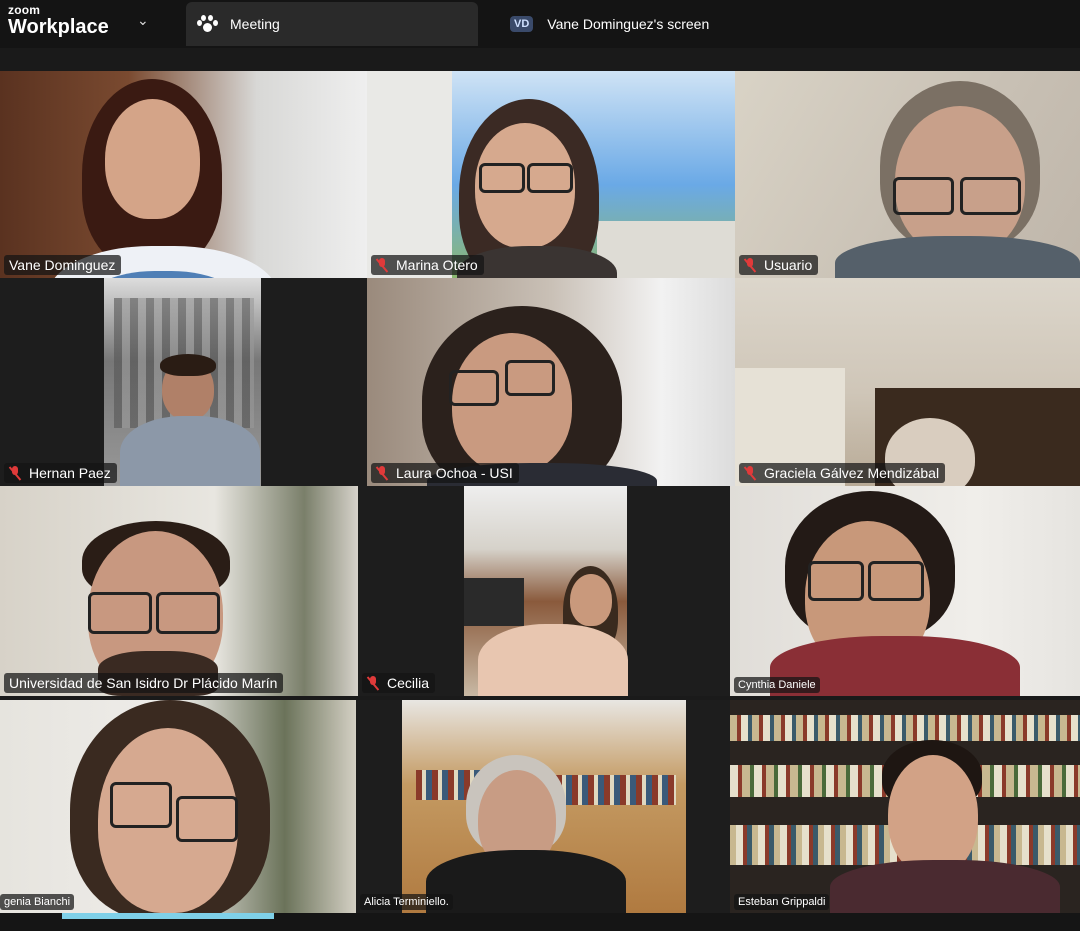 The width and height of the screenshot is (1080, 931). What do you see at coordinates (437, 265) in the screenshot?
I see `participant-name: Marina Otero` at bounding box center [437, 265].